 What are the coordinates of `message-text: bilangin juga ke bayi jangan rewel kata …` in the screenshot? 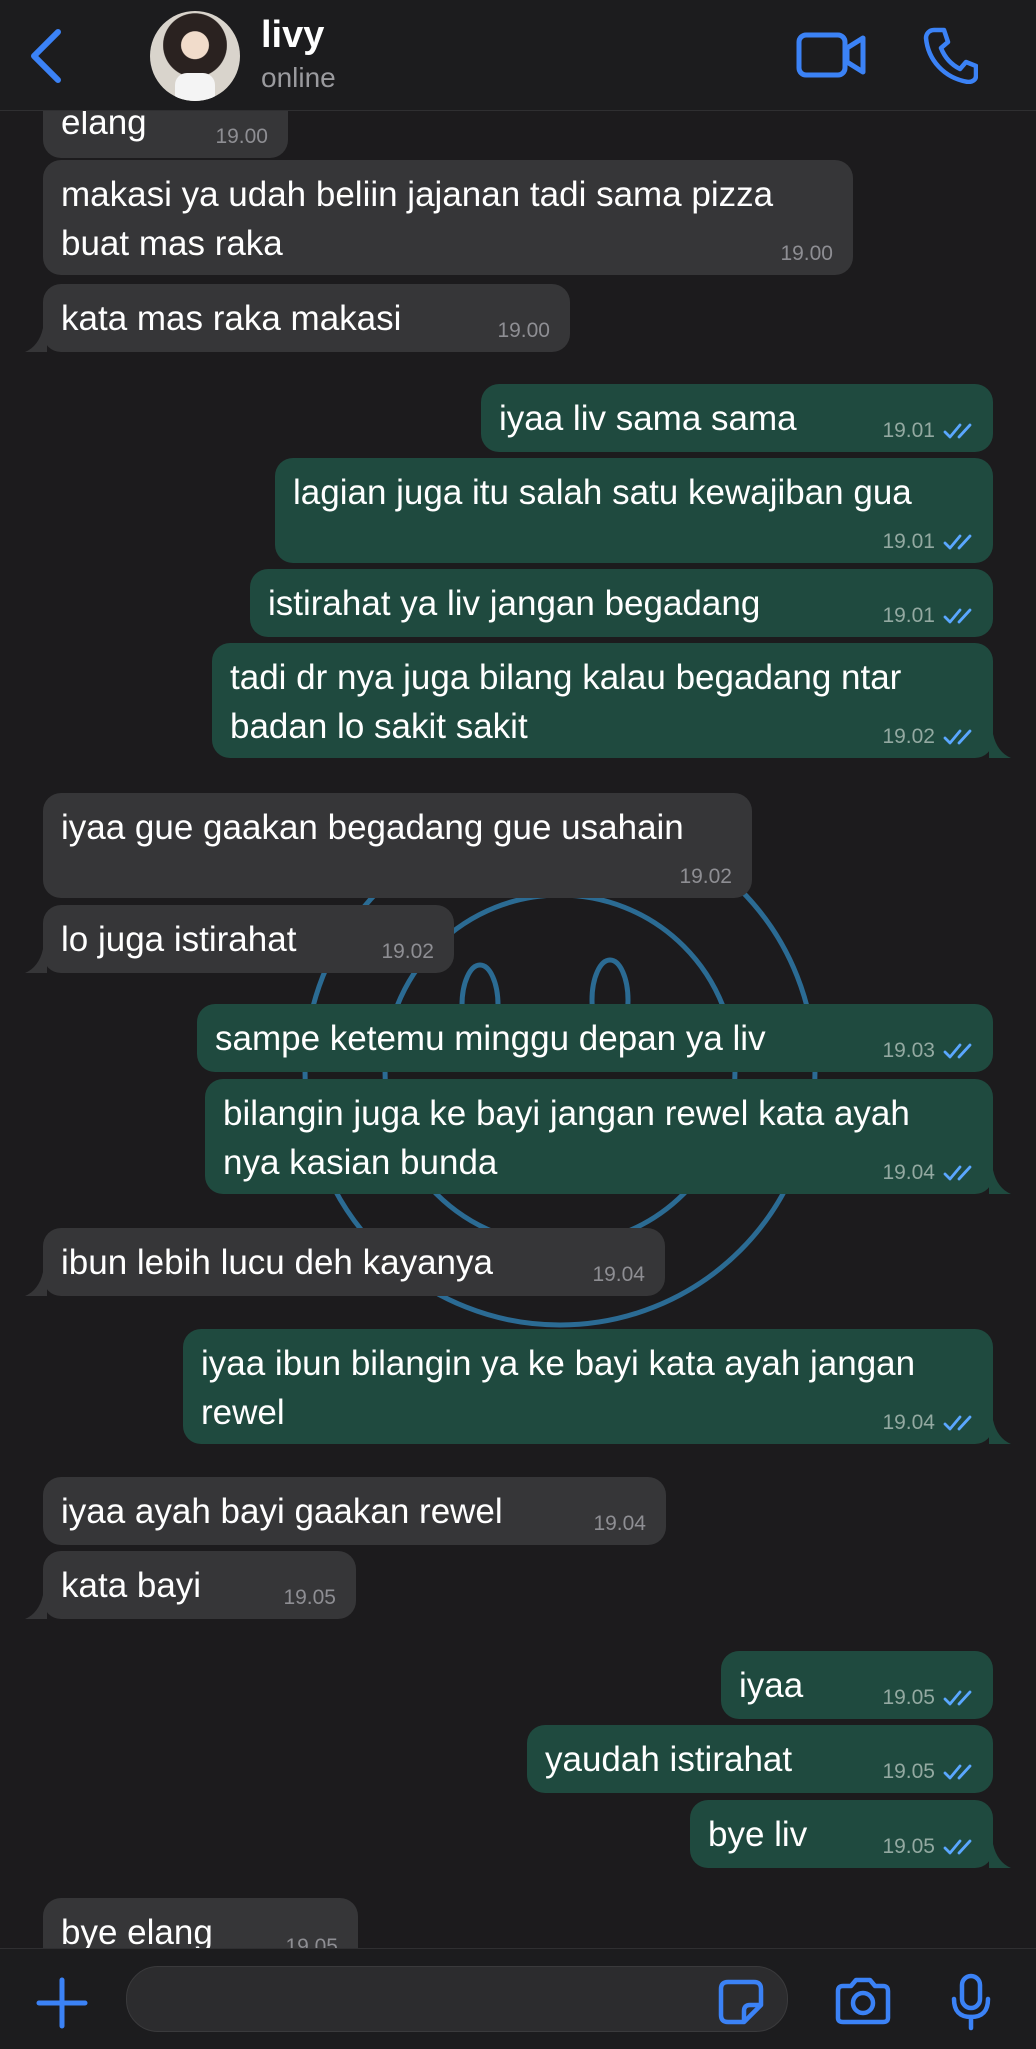 It's located at (566, 1138).